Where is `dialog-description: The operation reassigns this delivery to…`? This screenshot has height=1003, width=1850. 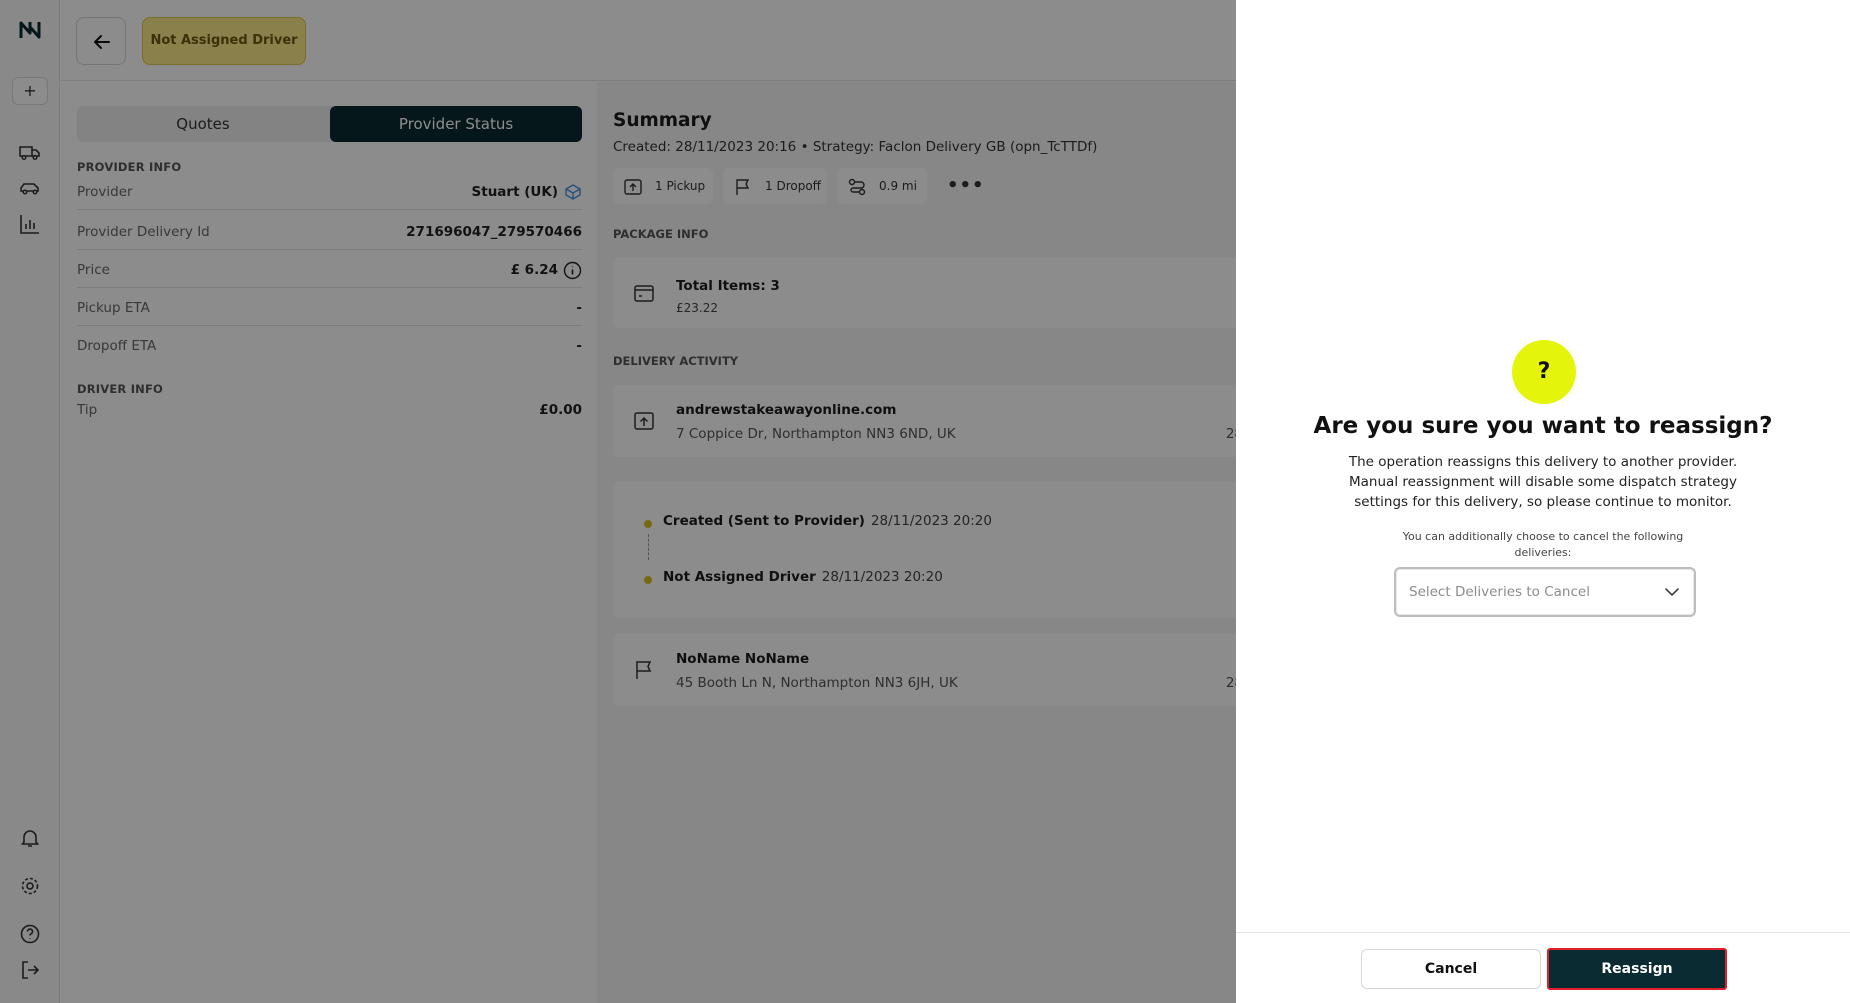 dialog-description: The operation reassigns this delivery to… is located at coordinates (1543, 482).